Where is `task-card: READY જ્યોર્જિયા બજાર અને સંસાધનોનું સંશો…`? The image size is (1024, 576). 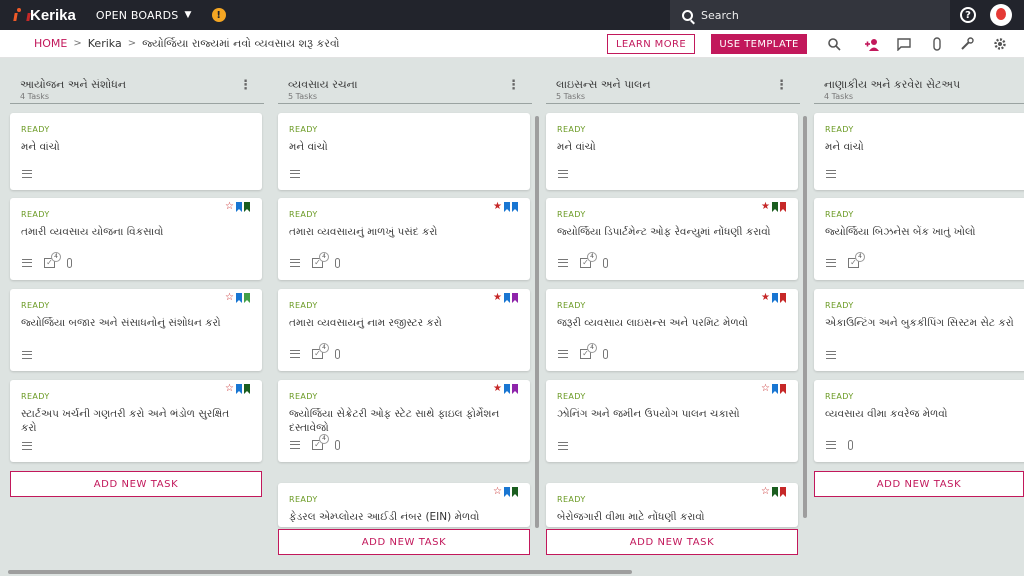 task-card: READY જ્યોર્જિયા બજાર અને સંસાધનોનું સંશો… is located at coordinates (136, 330).